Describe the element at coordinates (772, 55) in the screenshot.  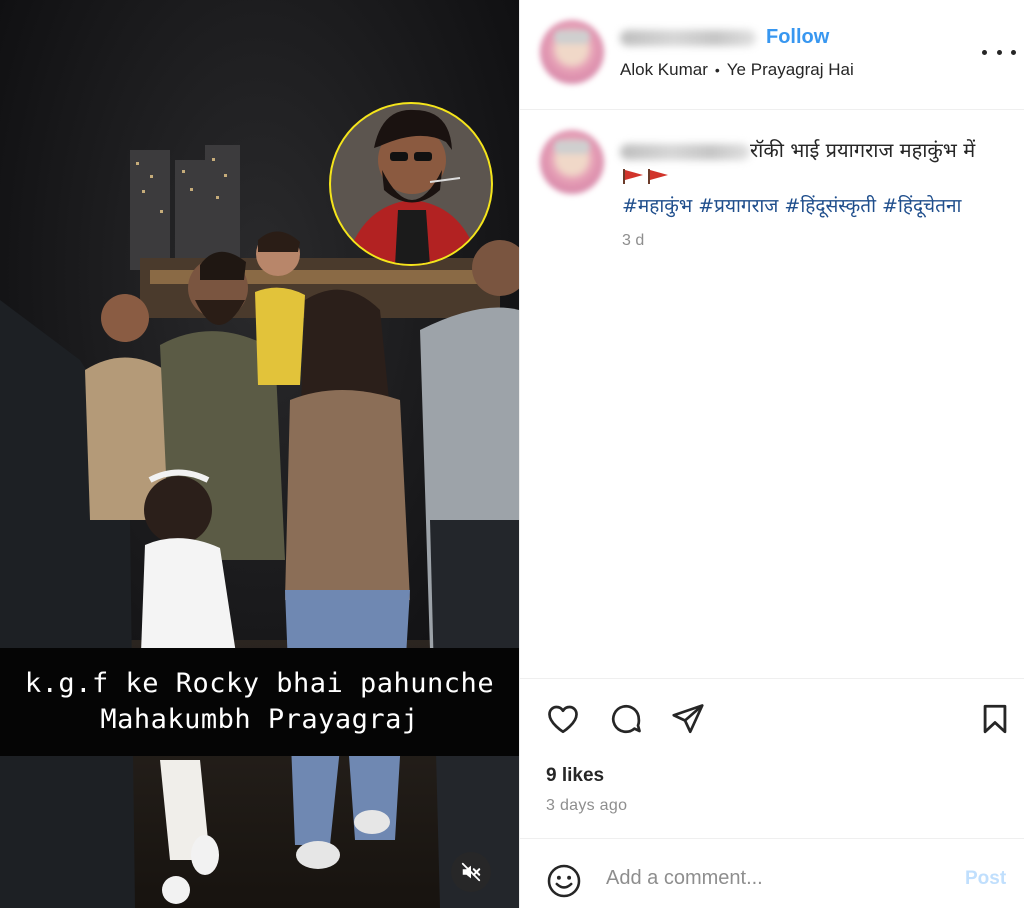
I see `post-header: Follow Alok Kumar • Ye Prayagraj Hai` at that location.